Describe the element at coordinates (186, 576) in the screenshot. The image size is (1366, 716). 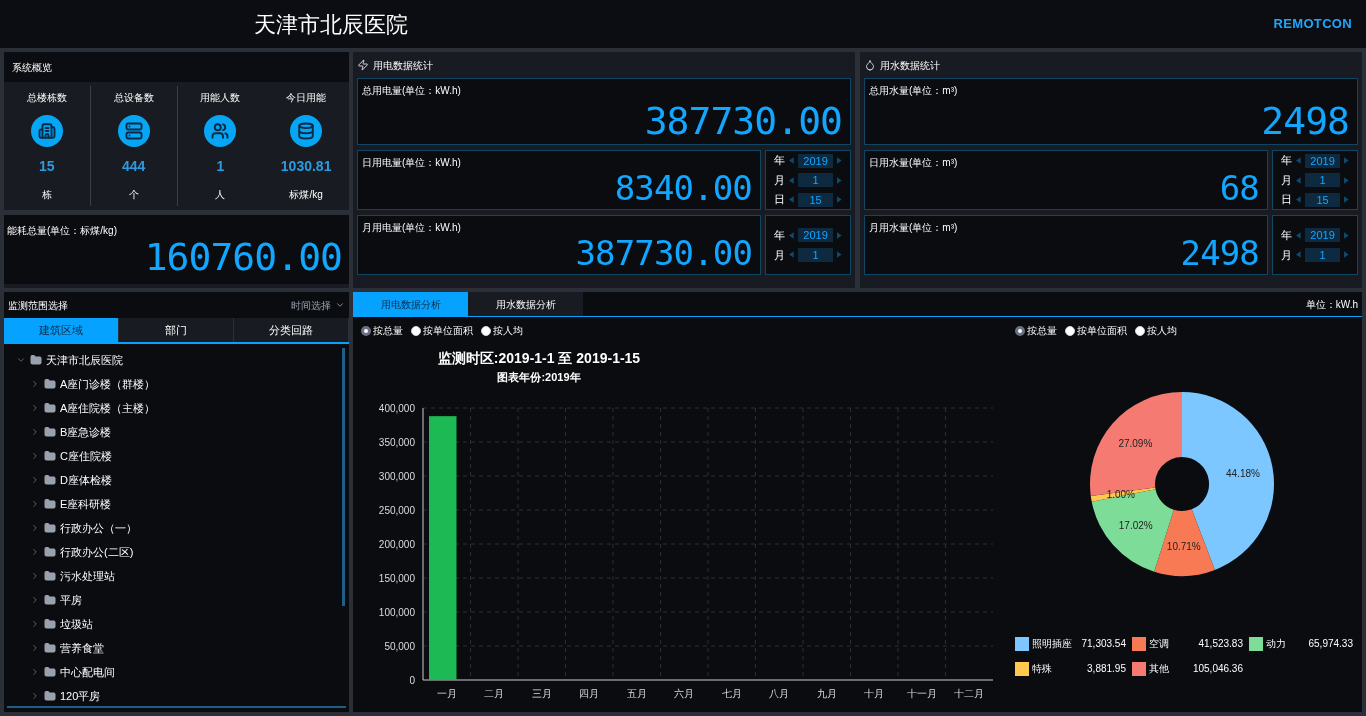
I see `tree-item: 污水处理站` at that location.